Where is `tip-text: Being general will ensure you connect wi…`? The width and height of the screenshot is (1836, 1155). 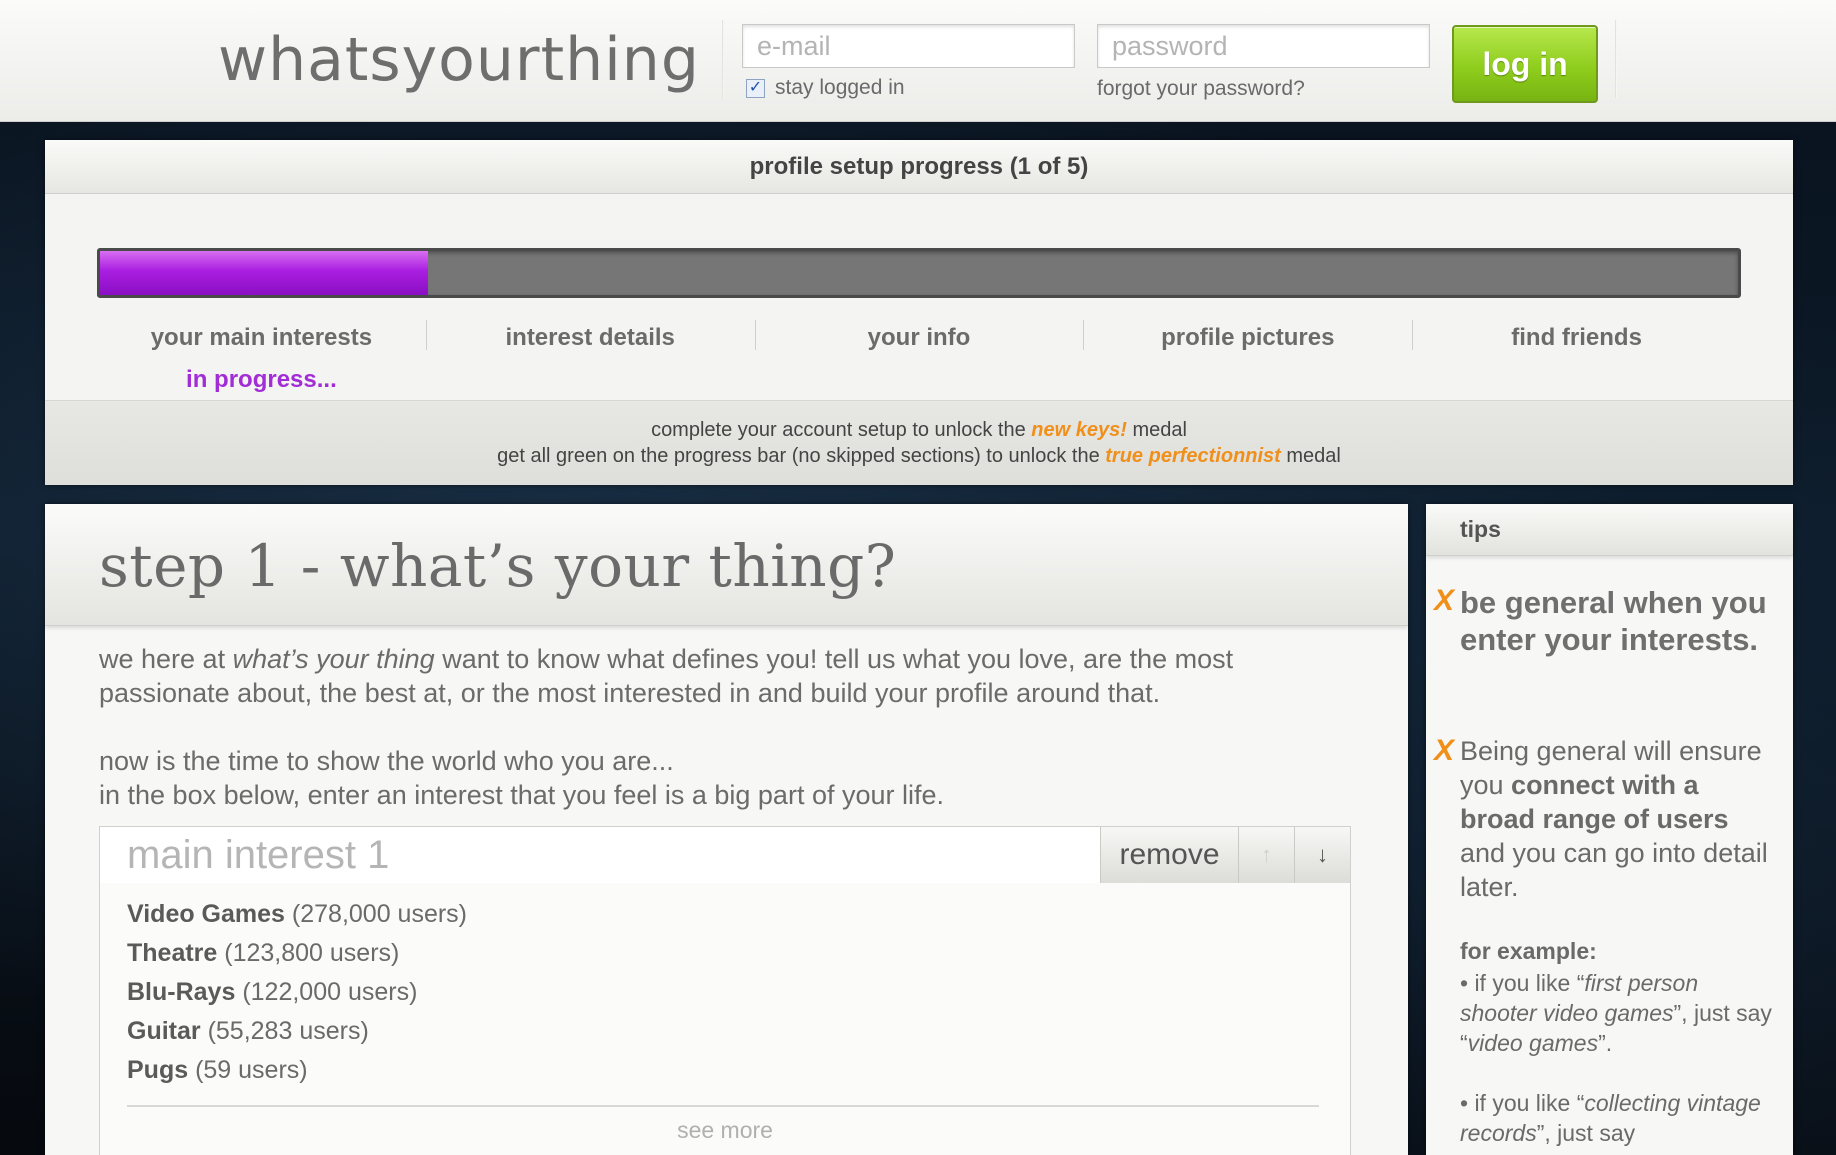
tip-text: Being general will ensure you connect wi… is located at coordinates (1619, 819).